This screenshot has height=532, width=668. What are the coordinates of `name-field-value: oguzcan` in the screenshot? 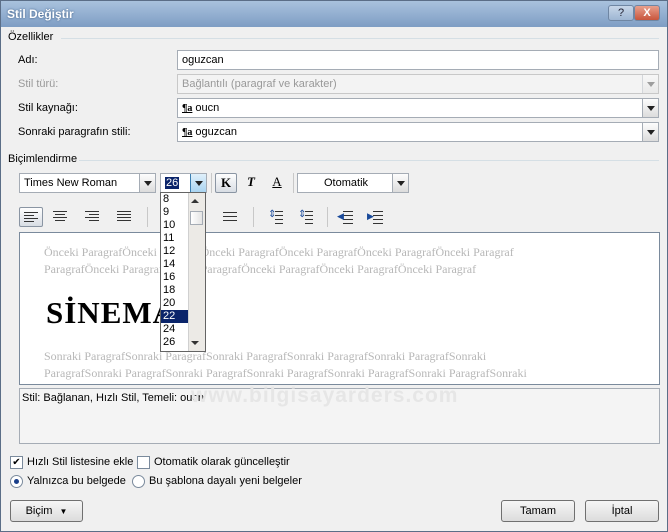 It's located at (203, 60).